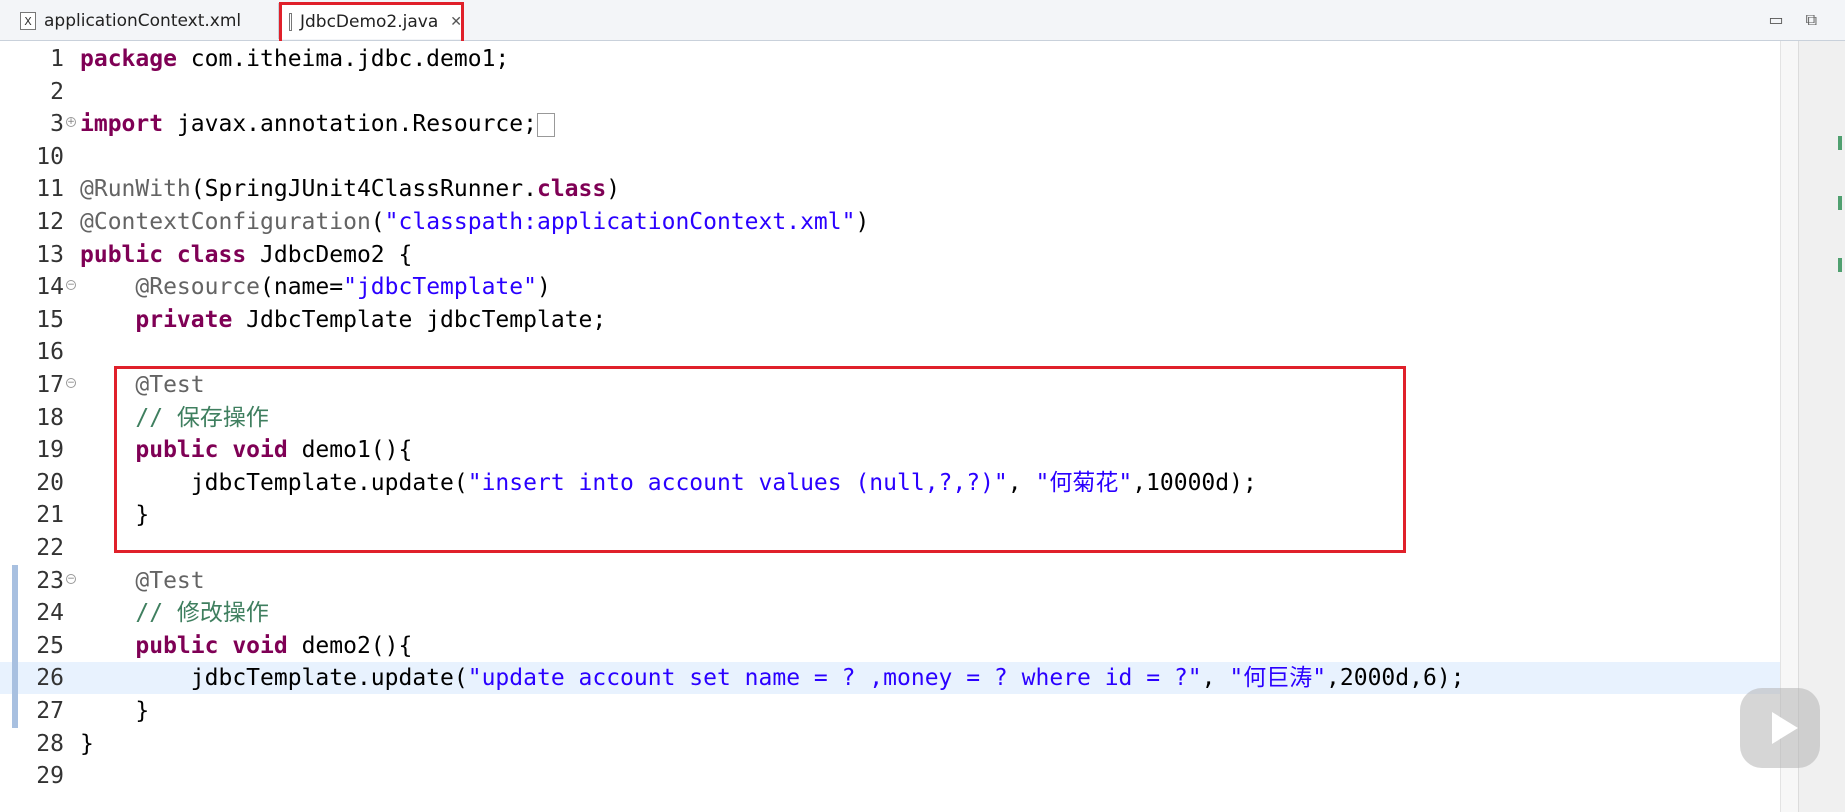  What do you see at coordinates (890, 92) in the screenshot?
I see `code-line: 2` at bounding box center [890, 92].